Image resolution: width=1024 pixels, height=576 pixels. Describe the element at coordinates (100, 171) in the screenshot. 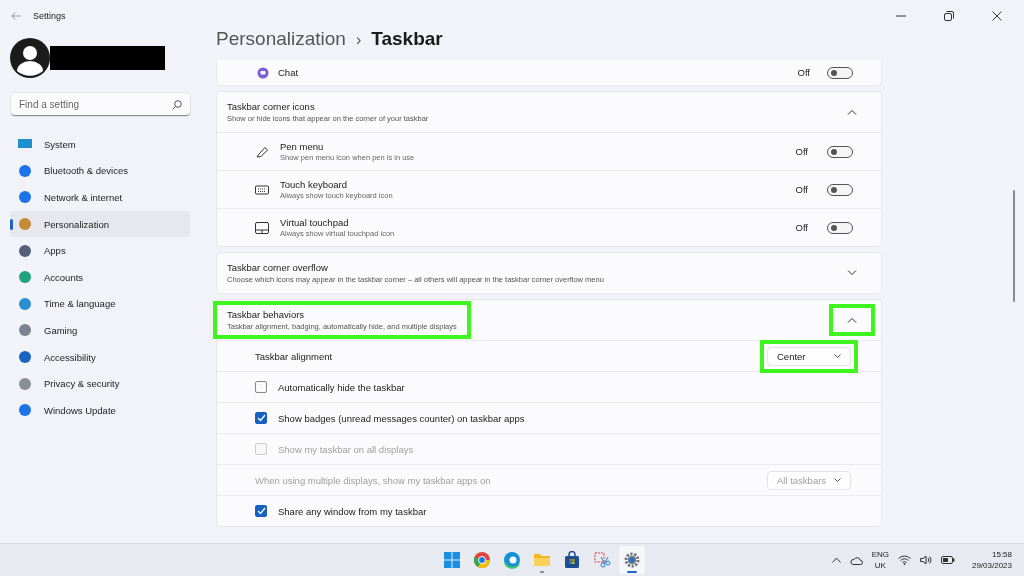

I see `sidebar-item: Bluetooth & devices` at that location.